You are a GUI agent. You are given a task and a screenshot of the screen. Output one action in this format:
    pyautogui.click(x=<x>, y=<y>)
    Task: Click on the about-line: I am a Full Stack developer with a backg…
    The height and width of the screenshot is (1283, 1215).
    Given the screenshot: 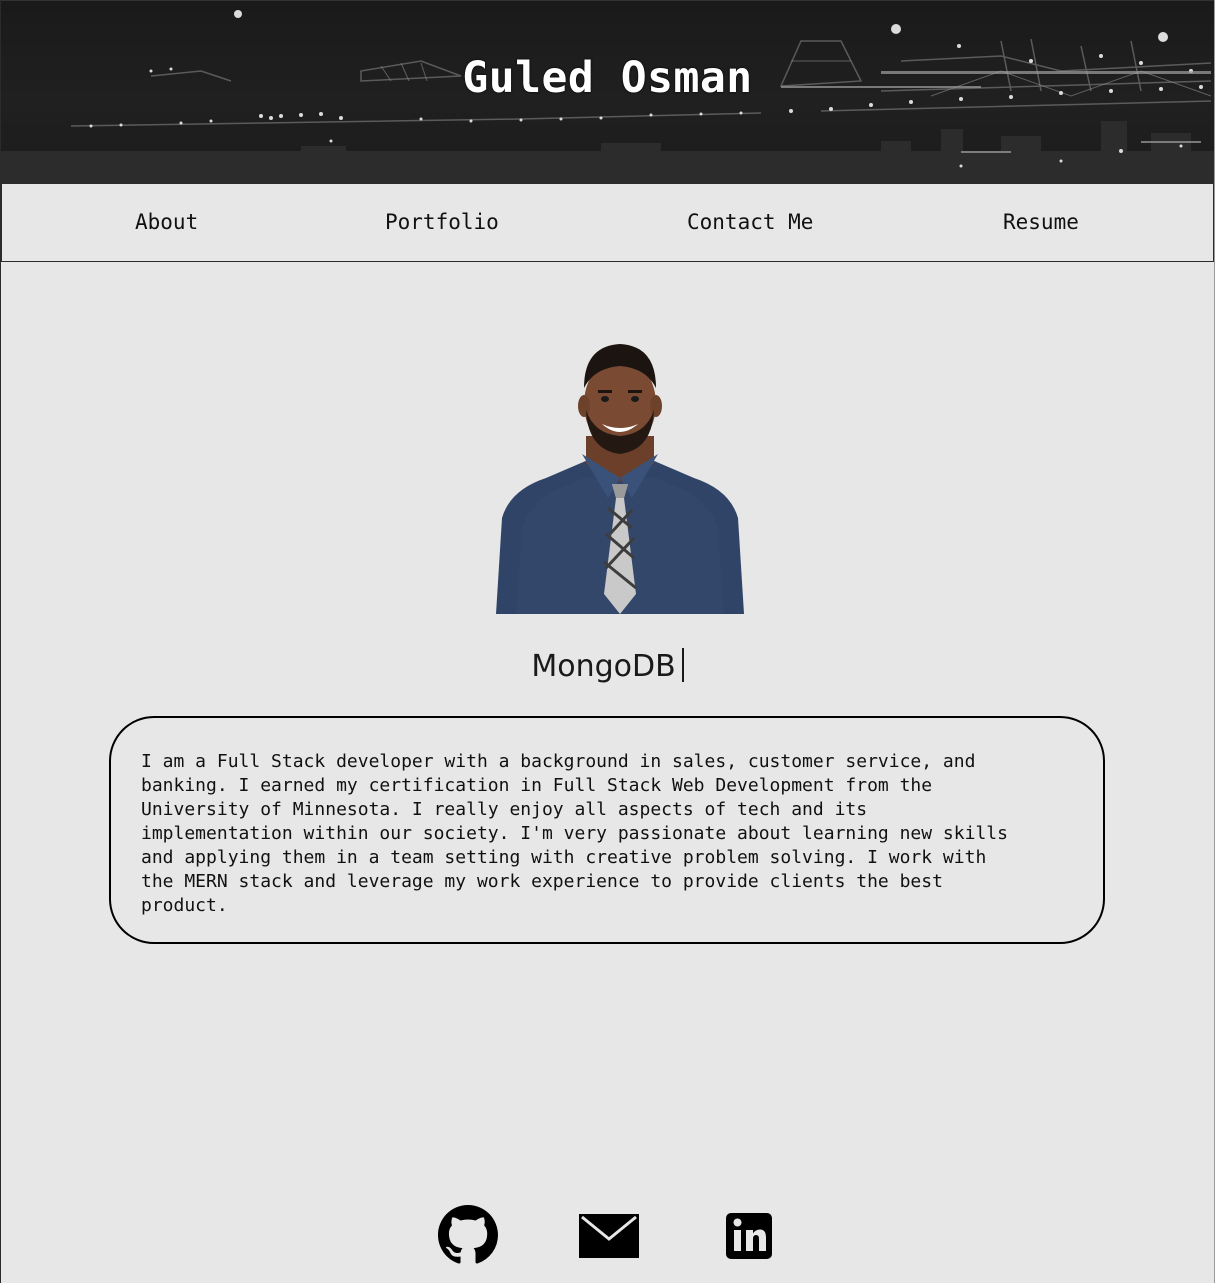 What is the action you would take?
    pyautogui.click(x=558, y=761)
    